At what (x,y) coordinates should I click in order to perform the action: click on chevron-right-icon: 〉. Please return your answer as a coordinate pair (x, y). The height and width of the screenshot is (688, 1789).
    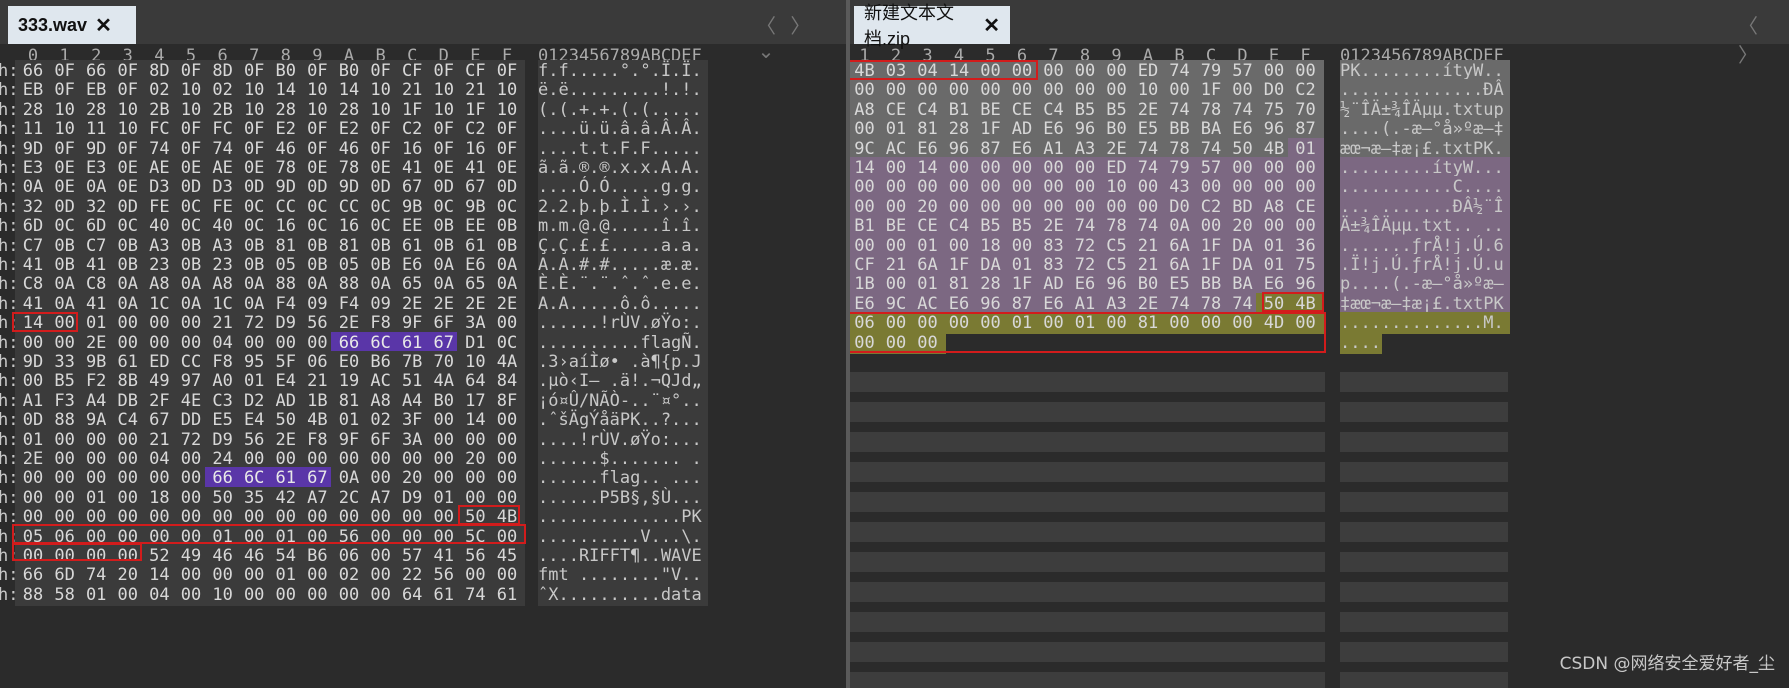
    Looking at the image, I should click on (800, 24).